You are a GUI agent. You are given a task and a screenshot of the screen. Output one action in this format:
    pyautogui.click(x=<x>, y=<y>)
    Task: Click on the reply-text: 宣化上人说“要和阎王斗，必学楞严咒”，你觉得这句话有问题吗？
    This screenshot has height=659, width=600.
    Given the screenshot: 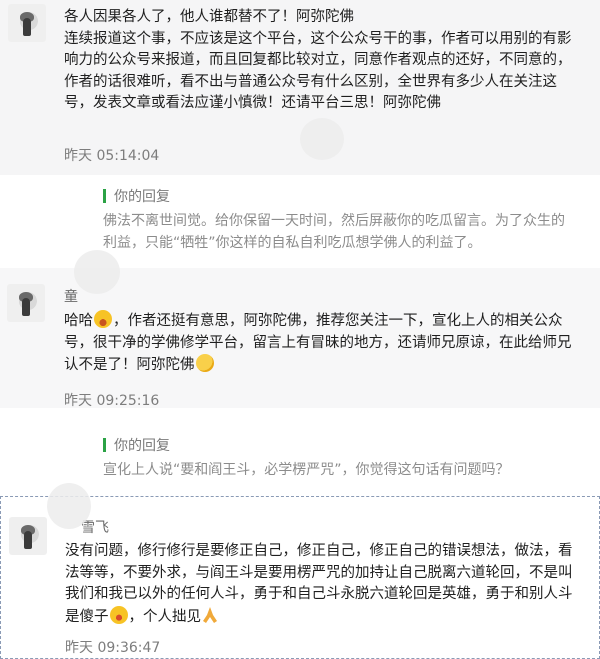 What is the action you would take?
    pyautogui.click(x=306, y=470)
    